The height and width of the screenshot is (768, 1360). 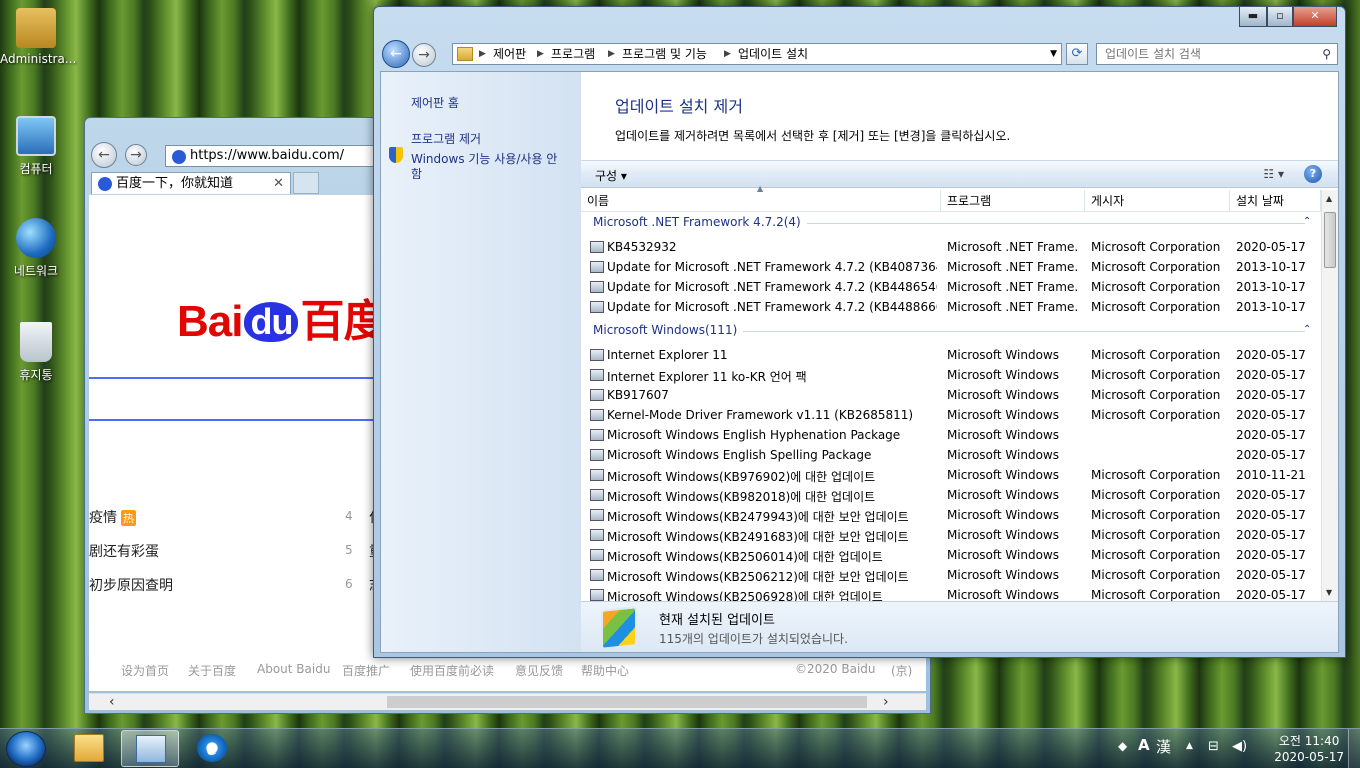 What do you see at coordinates (1213, 746) in the screenshot?
I see `network-status-icon: ⊟` at bounding box center [1213, 746].